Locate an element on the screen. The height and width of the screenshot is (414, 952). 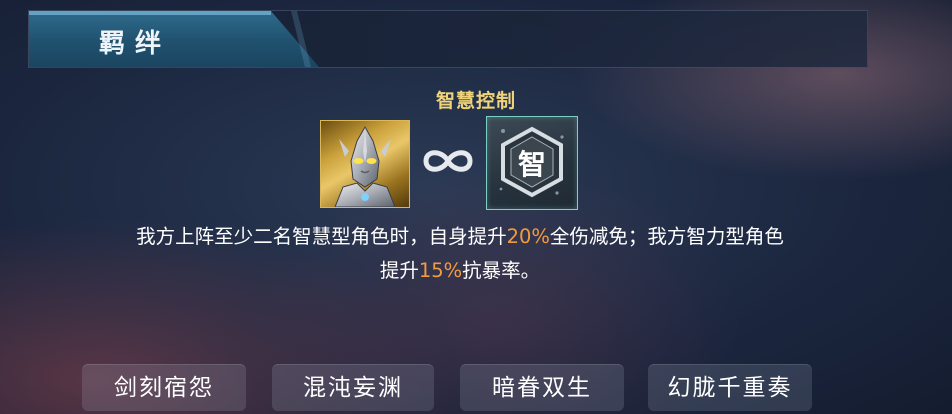
description-line-1: 我方上阵至少二名智慧型角色时，自身提升20%全伤减免；我方智力型角色 is located at coordinates (460, 236).